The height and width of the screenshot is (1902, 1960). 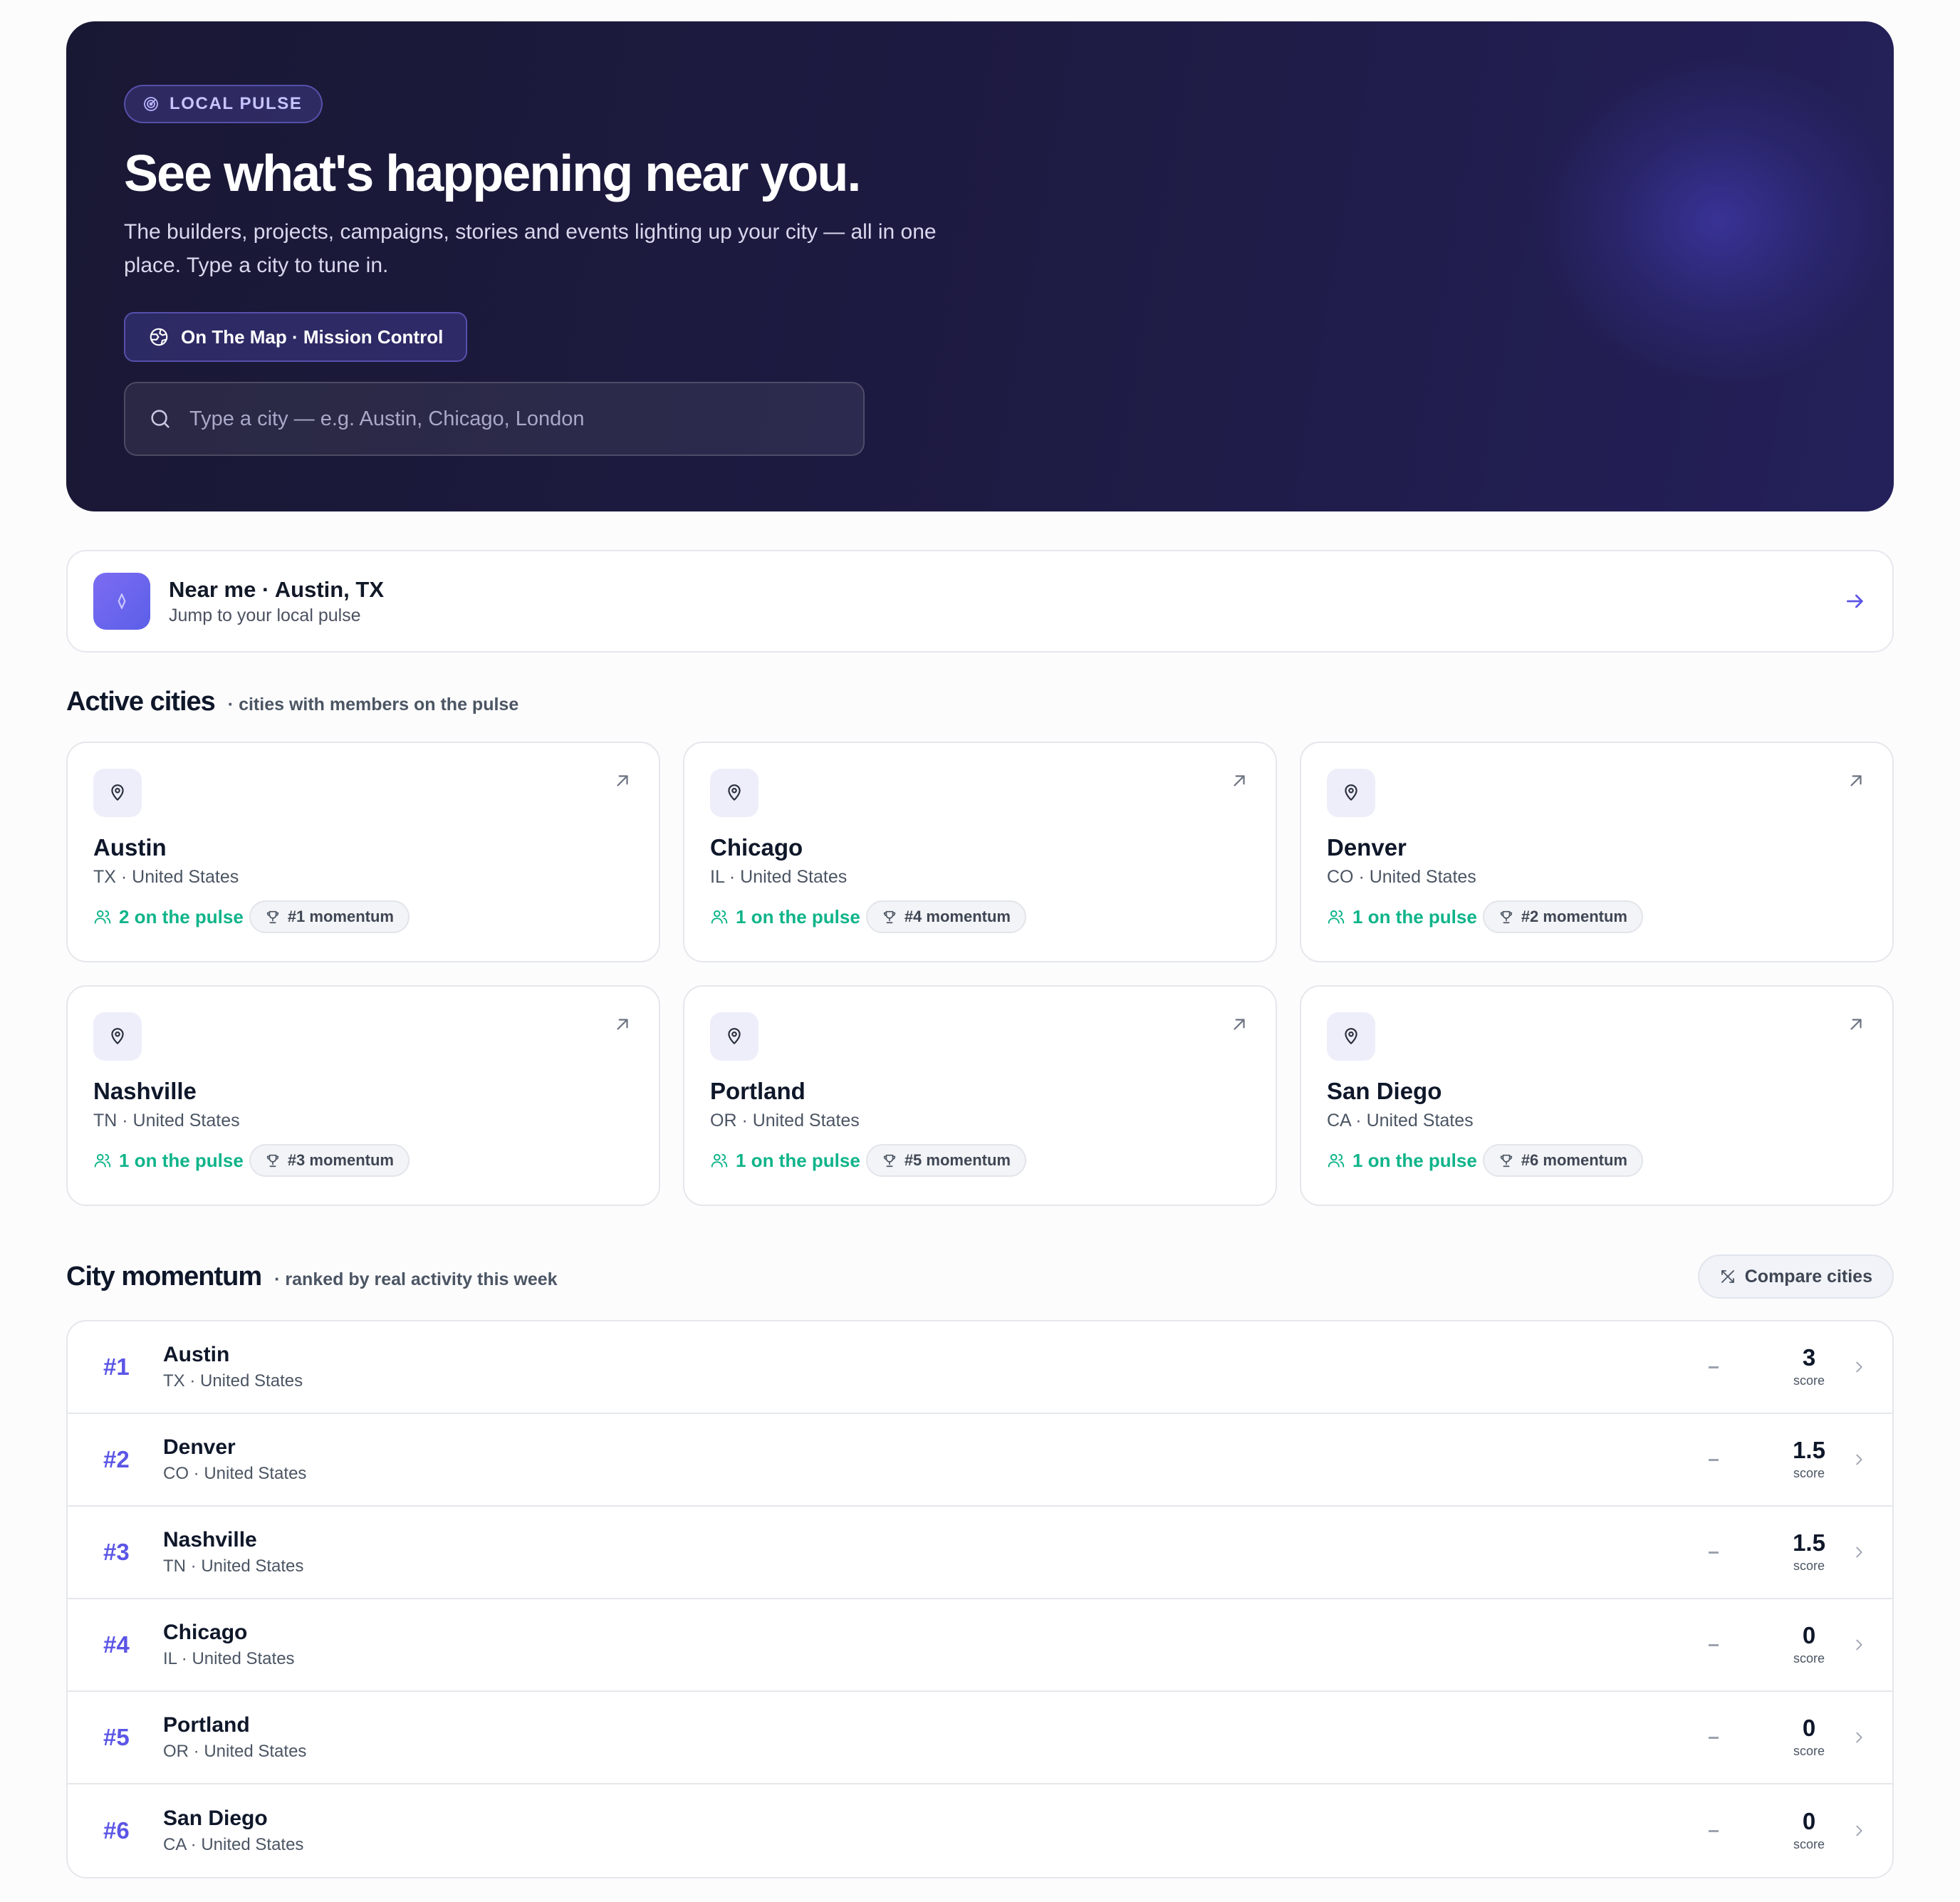 What do you see at coordinates (1808, 1276) in the screenshot?
I see `compare-cities-label: Compare cities` at bounding box center [1808, 1276].